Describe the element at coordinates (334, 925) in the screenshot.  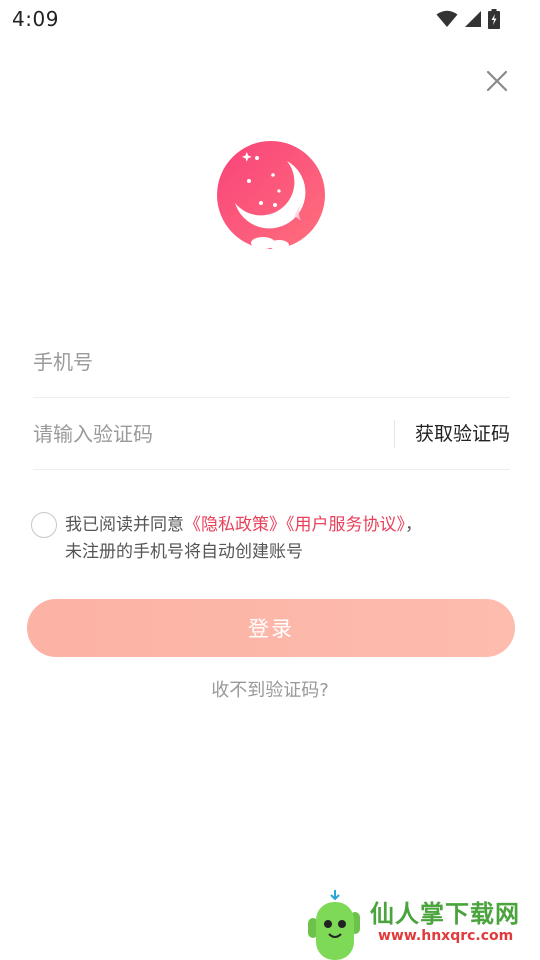
I see `cactus-icon` at that location.